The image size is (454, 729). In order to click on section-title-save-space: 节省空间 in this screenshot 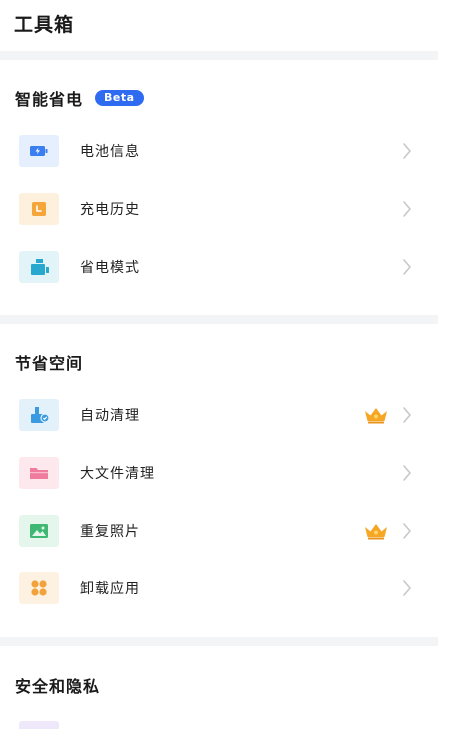, I will do `click(49, 362)`.